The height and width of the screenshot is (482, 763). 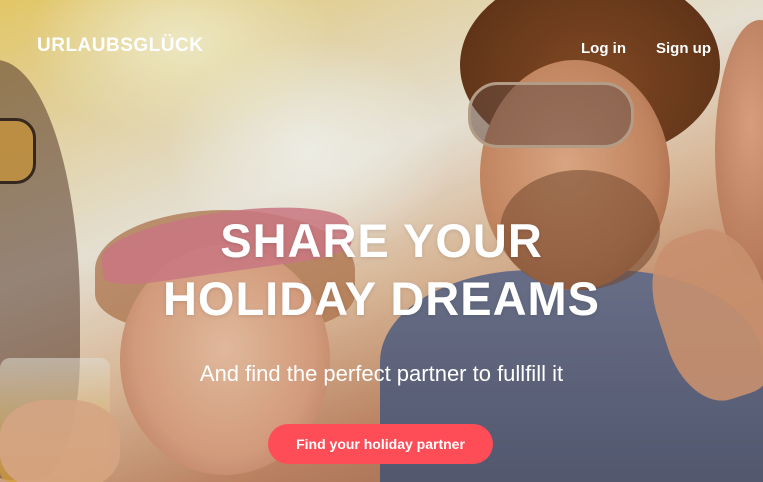 I want to click on login-link: Log in, so click(x=603, y=48).